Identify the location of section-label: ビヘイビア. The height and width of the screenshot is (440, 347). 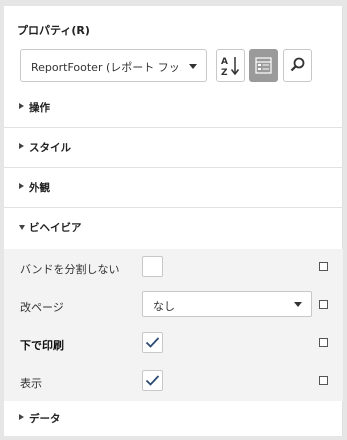
(55, 228).